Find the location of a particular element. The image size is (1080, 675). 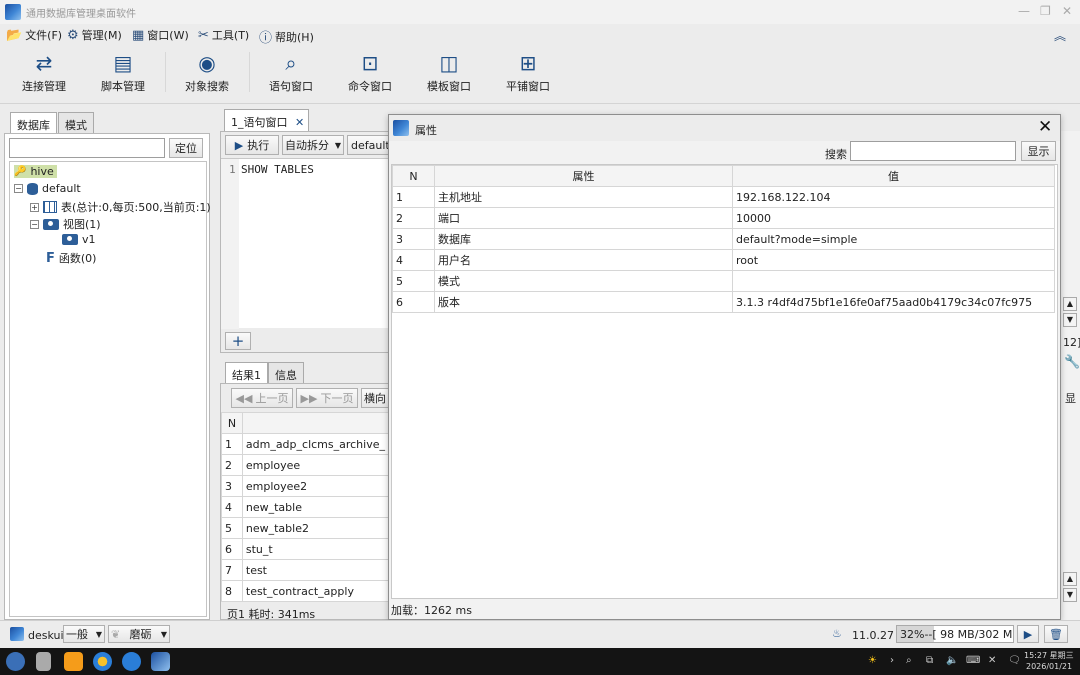

schema-select: default is located at coordinates (369, 145).